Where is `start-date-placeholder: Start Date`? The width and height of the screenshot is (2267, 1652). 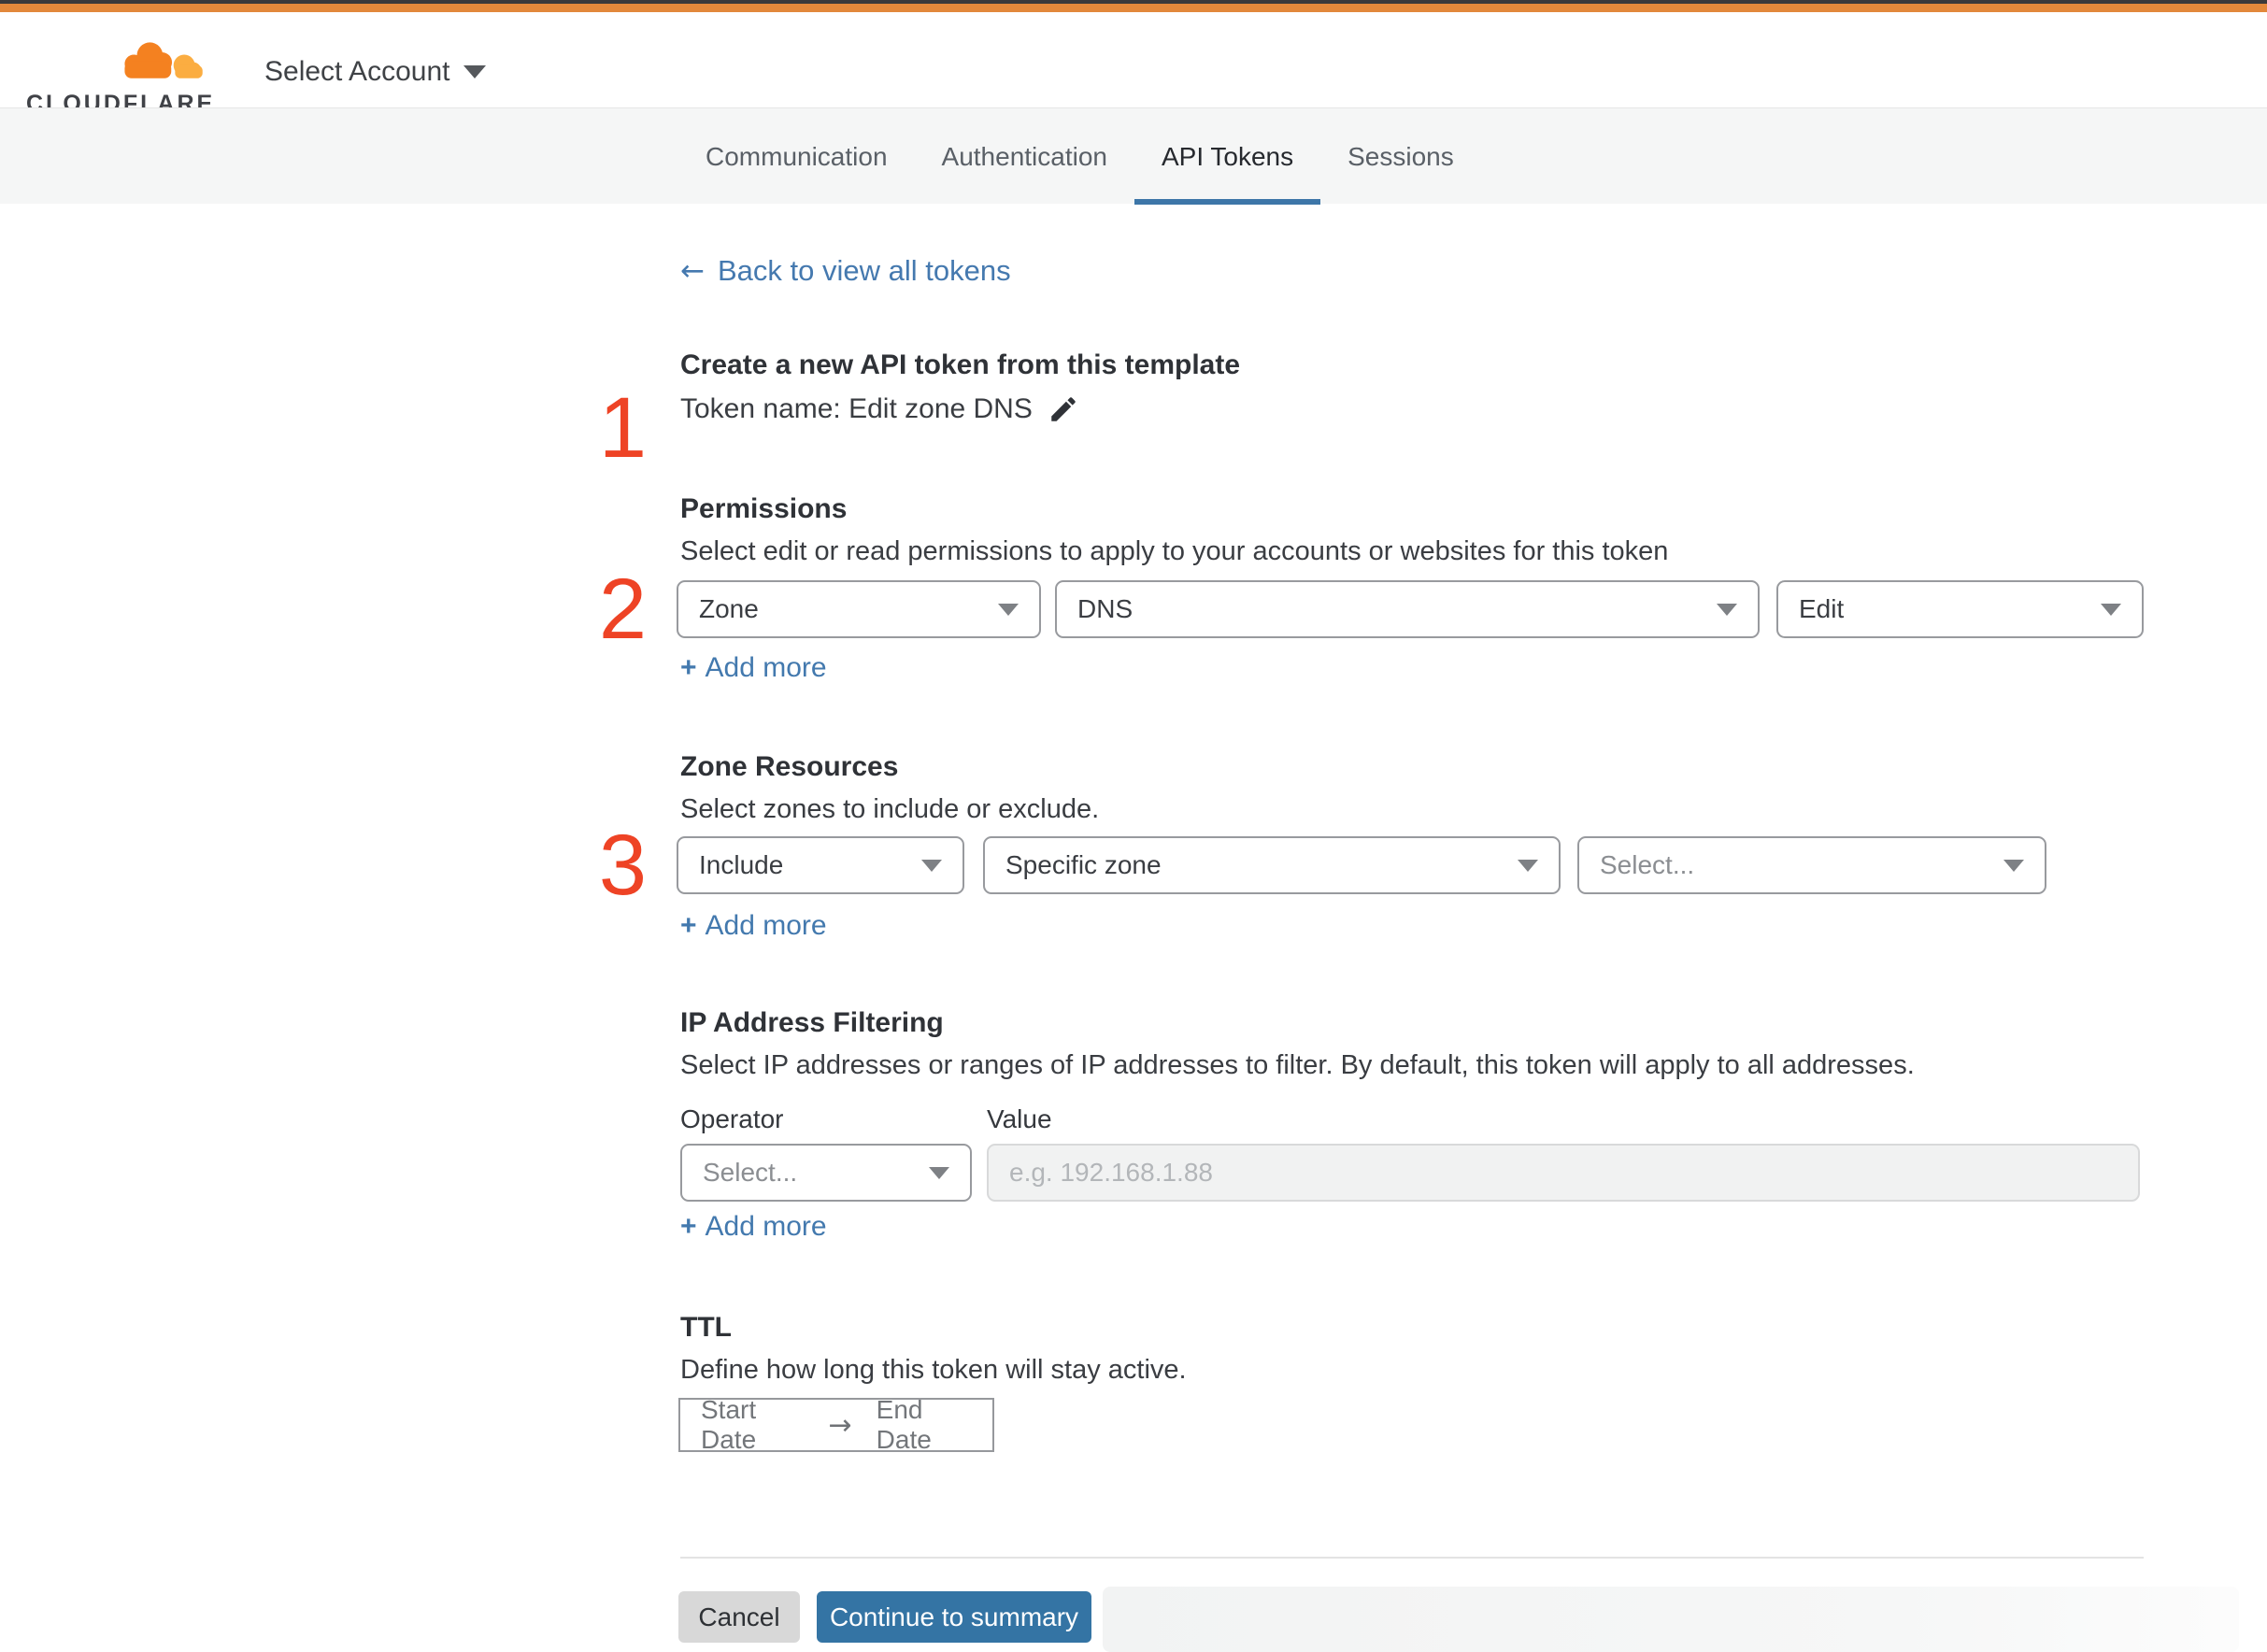 start-date-placeholder: Start Date is located at coordinates (729, 1424).